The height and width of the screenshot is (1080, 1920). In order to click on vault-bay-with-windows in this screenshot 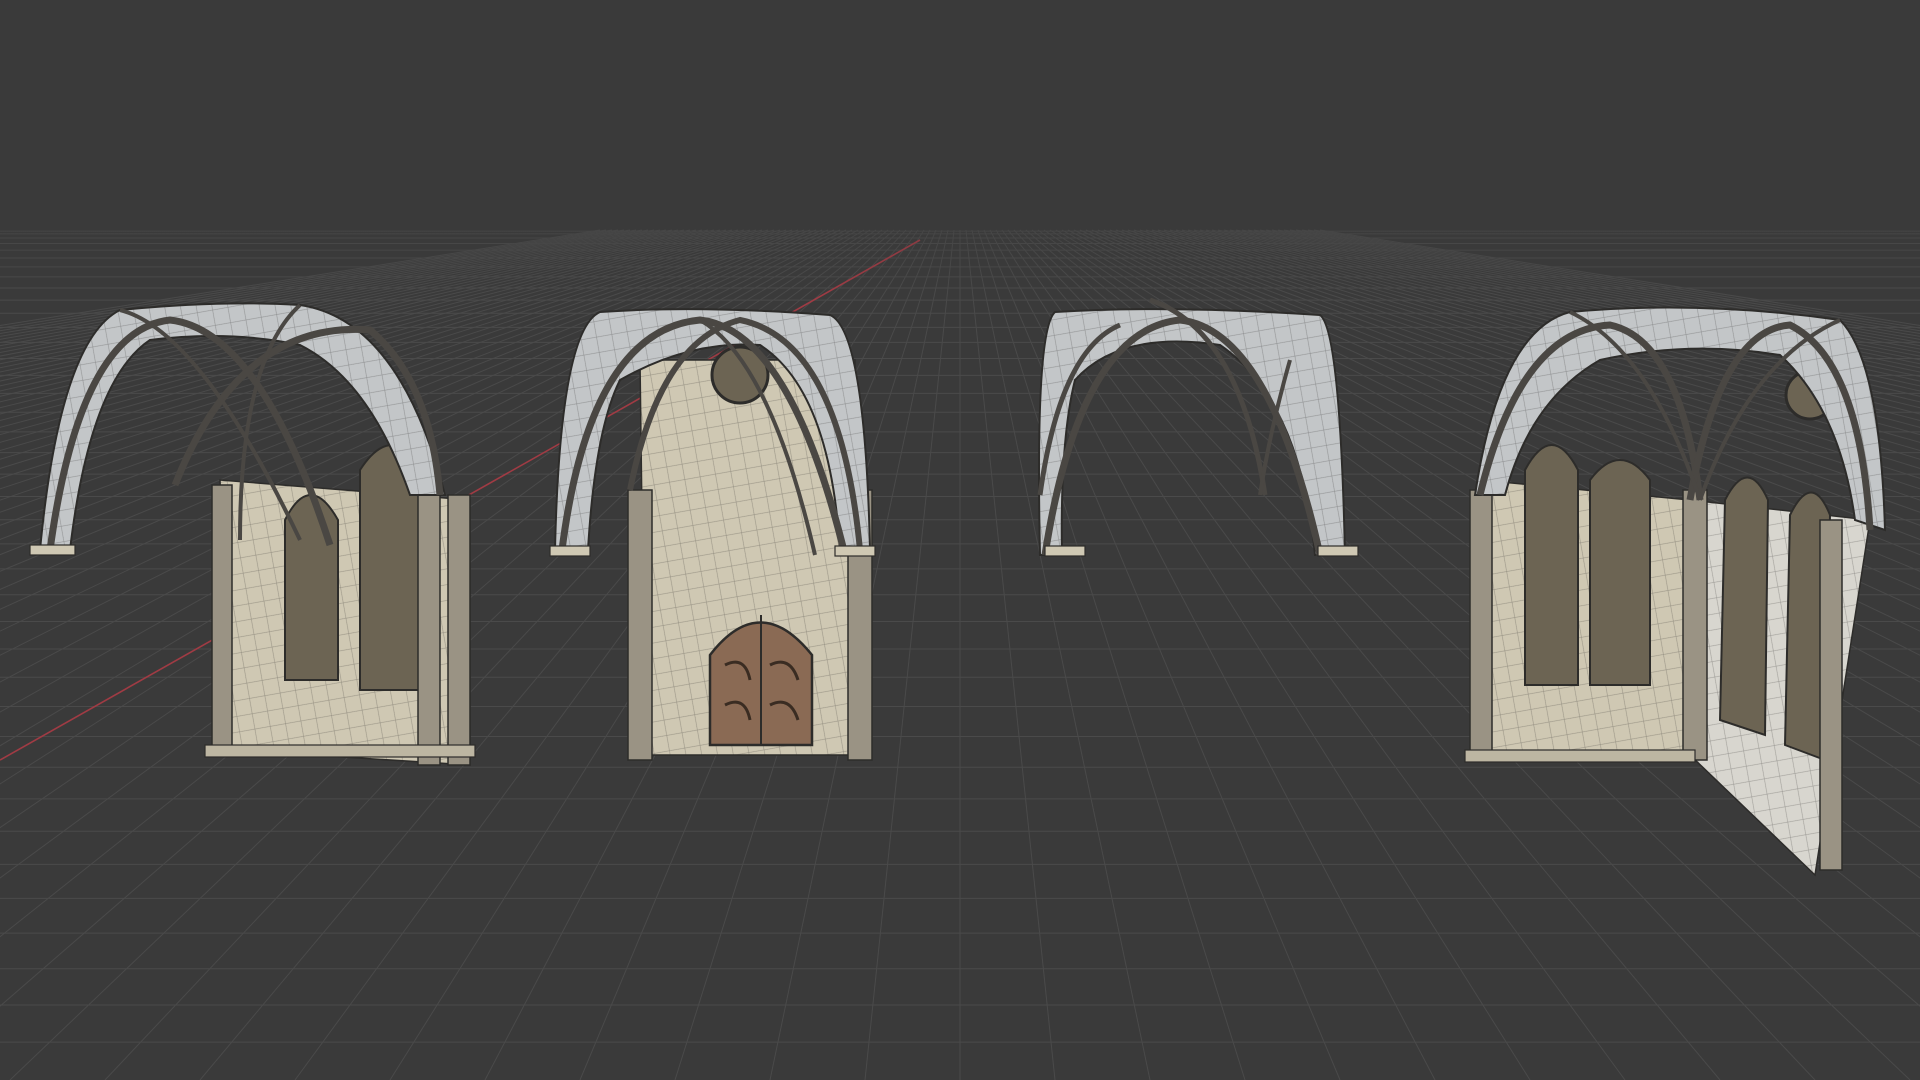, I will do `click(252, 534)`.